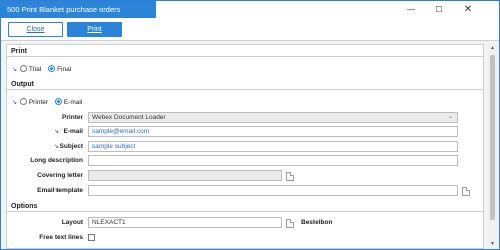 The width and height of the screenshot is (500, 250). What do you see at coordinates (273, 131) in the screenshot?
I see `email-field: sample@email.com` at bounding box center [273, 131].